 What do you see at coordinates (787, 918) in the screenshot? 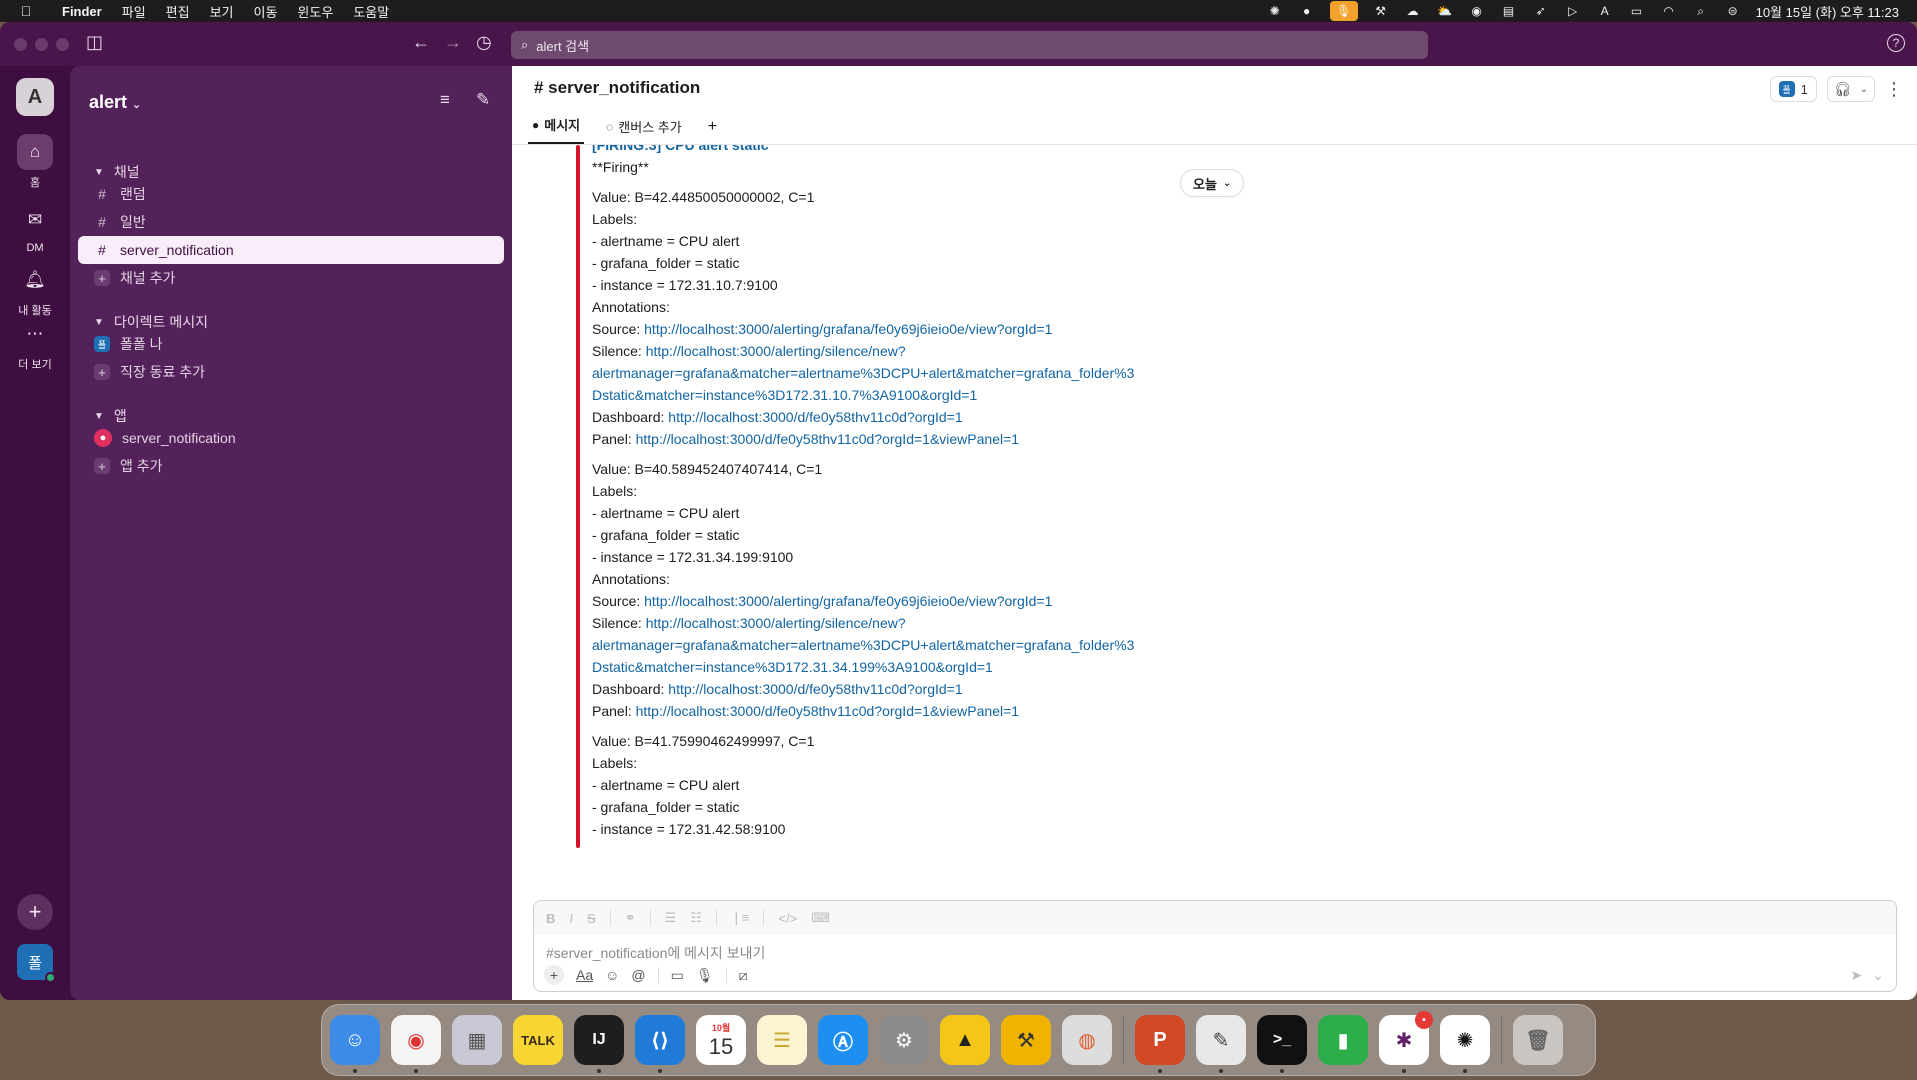
I see `code-icon: </>` at bounding box center [787, 918].